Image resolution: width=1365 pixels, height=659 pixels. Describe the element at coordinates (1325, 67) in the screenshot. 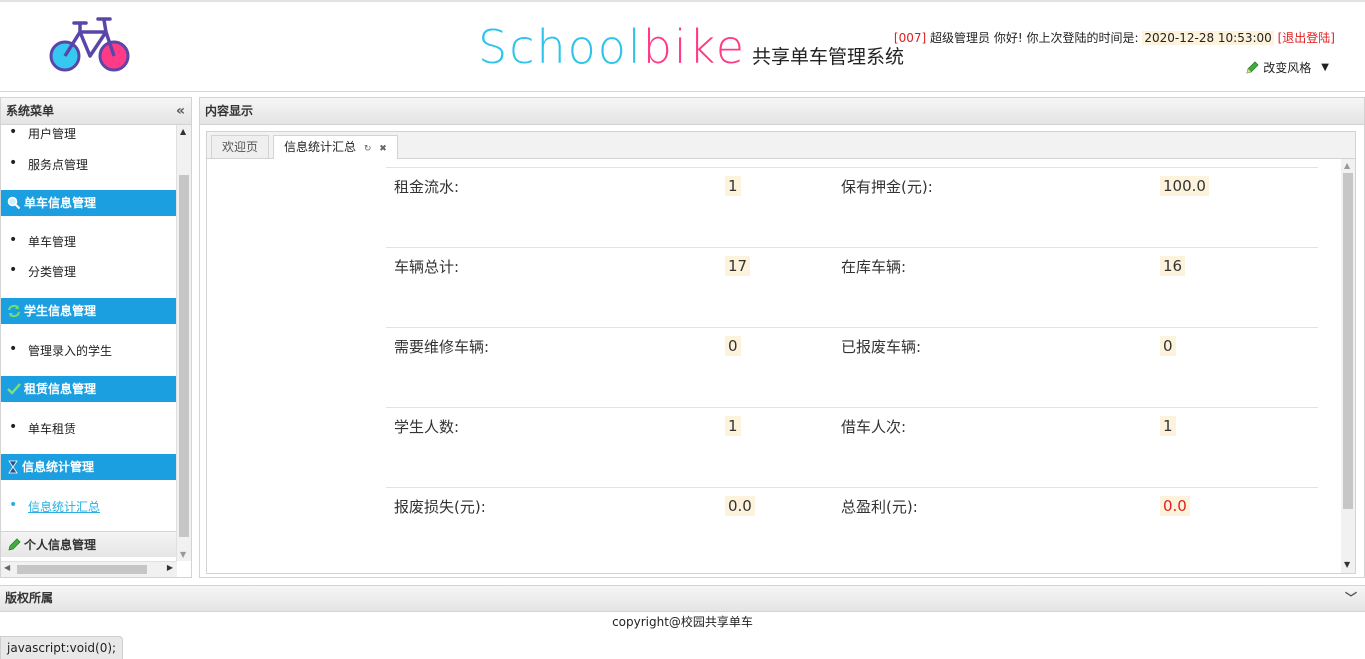

I see `caret-down-icon: ▼` at that location.